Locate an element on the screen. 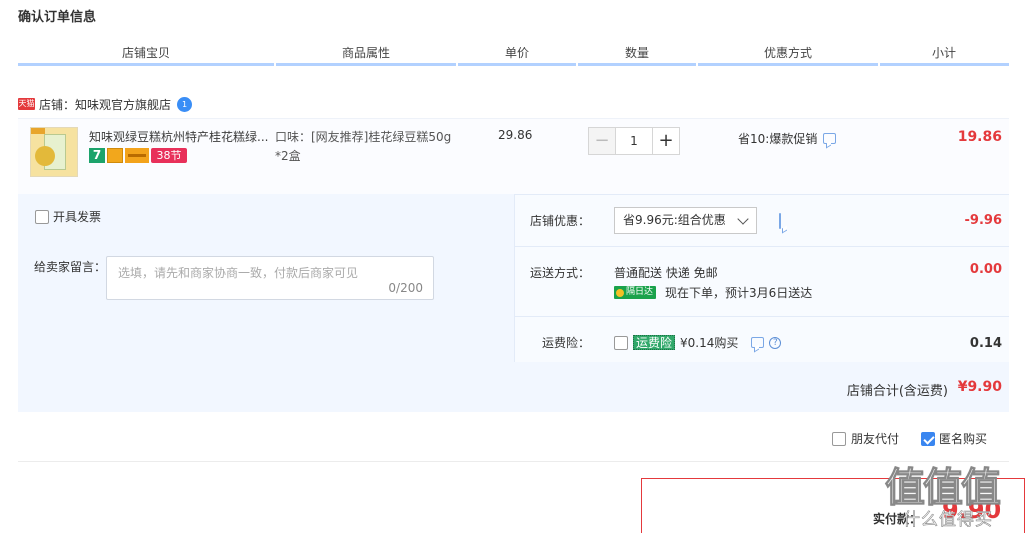  help-icon: ? is located at coordinates (775, 342).